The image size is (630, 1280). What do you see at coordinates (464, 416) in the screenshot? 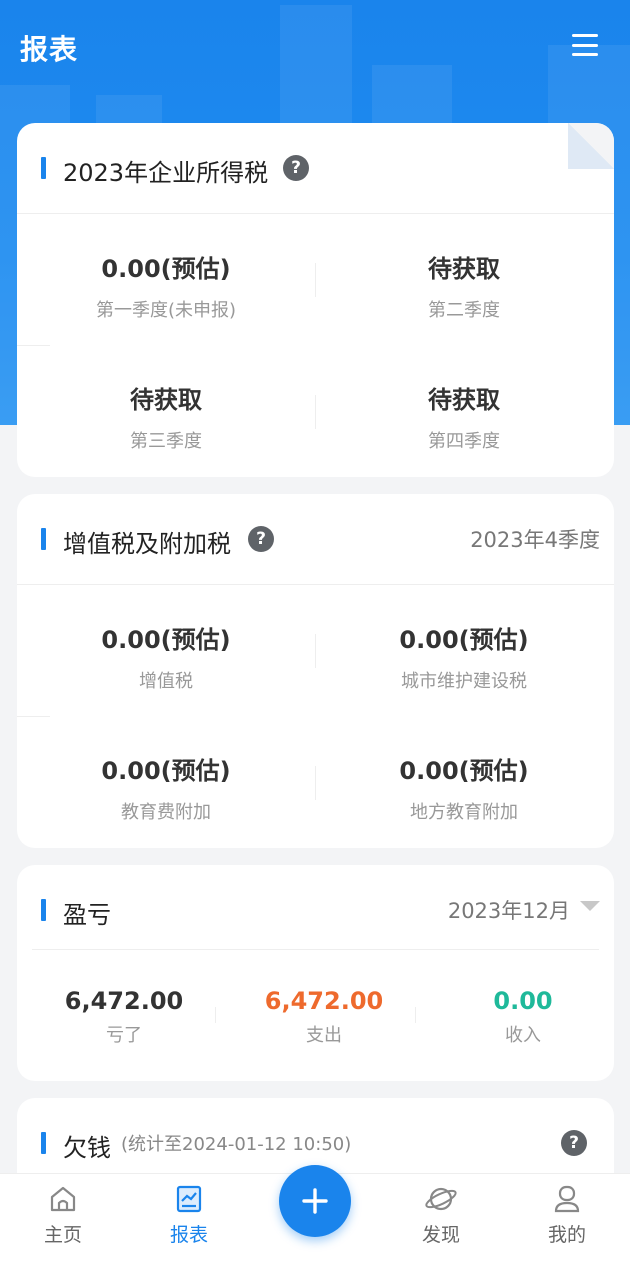
I see `cit-q4: 待获取 第四季度` at bounding box center [464, 416].